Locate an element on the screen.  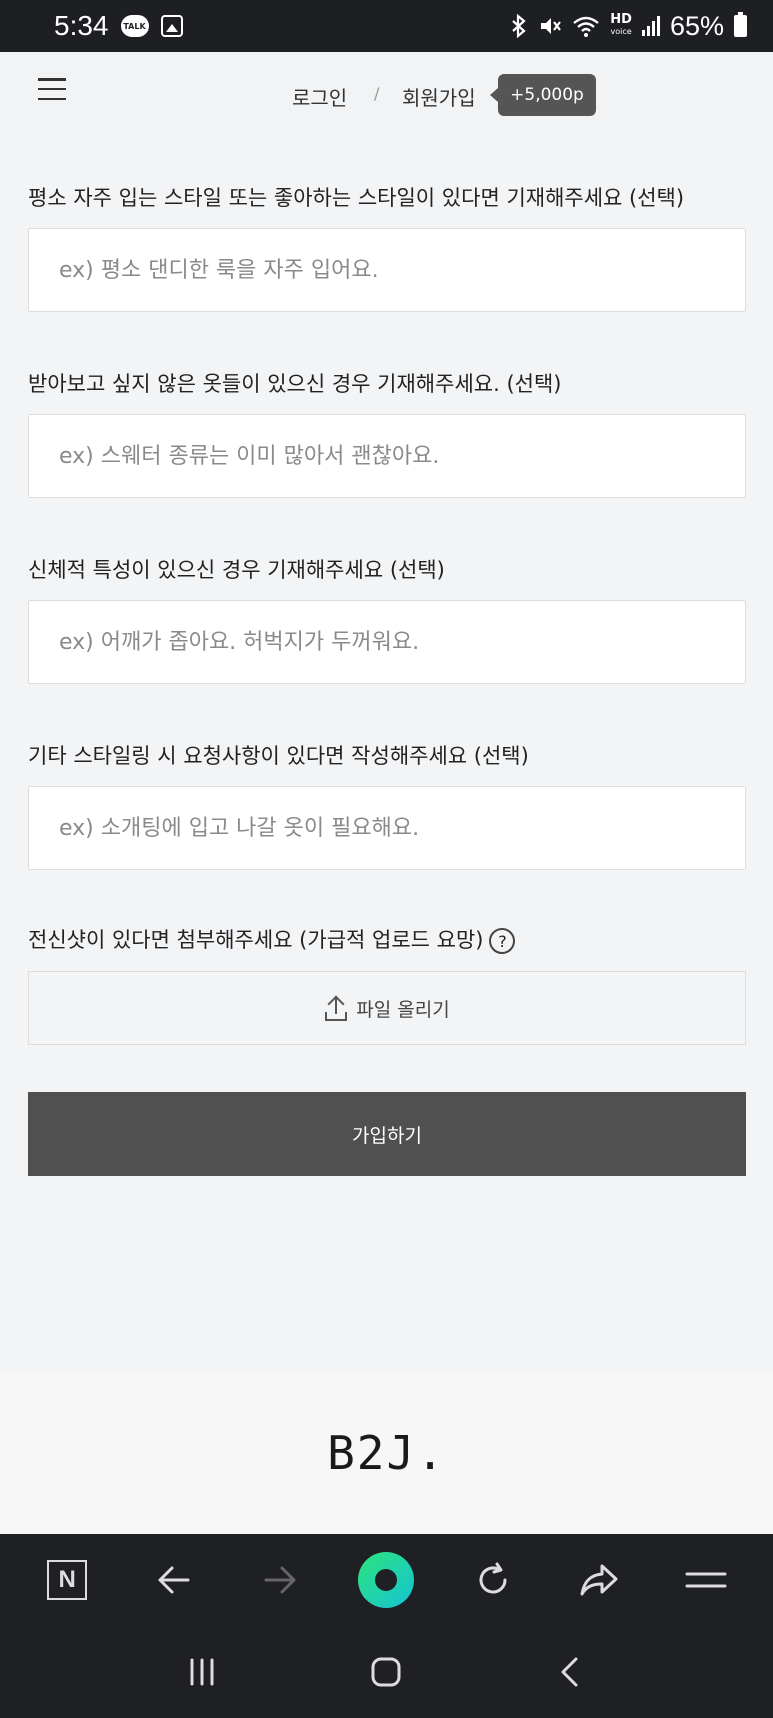
hamburger-menu-icon is located at coordinates (52, 89).